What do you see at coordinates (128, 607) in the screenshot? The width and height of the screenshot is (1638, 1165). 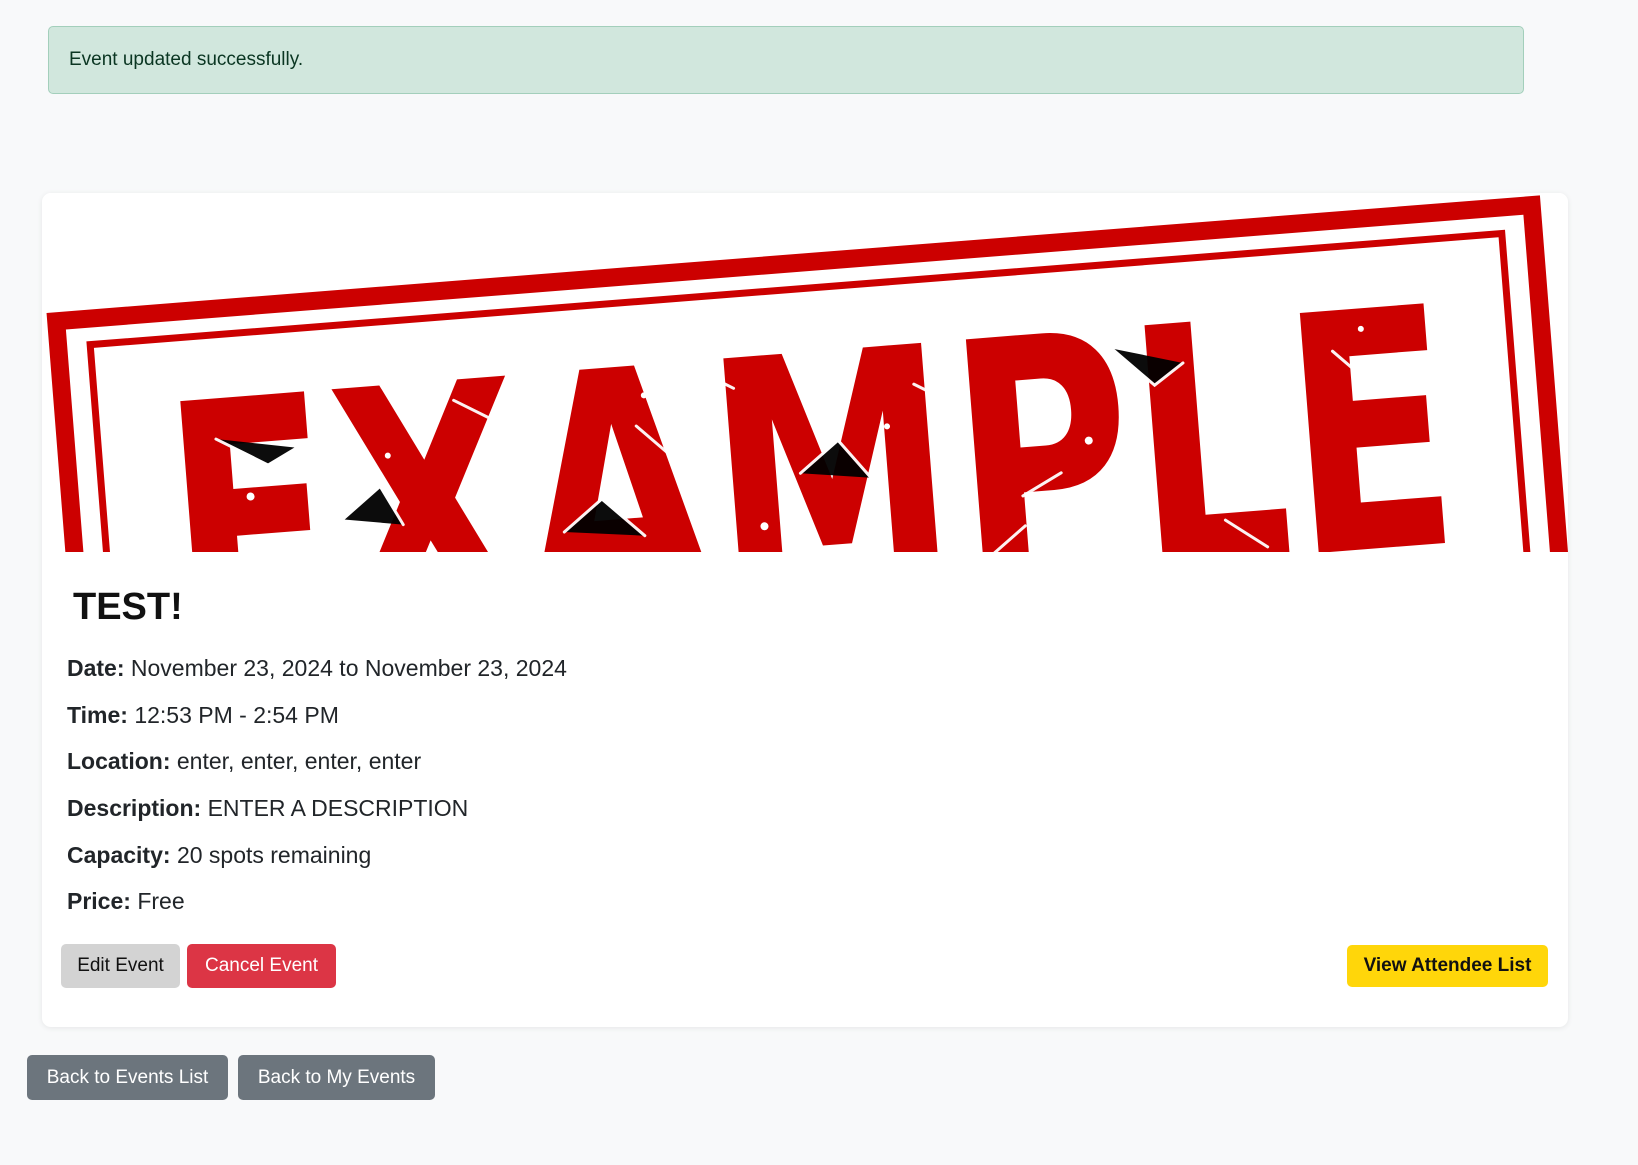 I see `event-title: TEST!` at bounding box center [128, 607].